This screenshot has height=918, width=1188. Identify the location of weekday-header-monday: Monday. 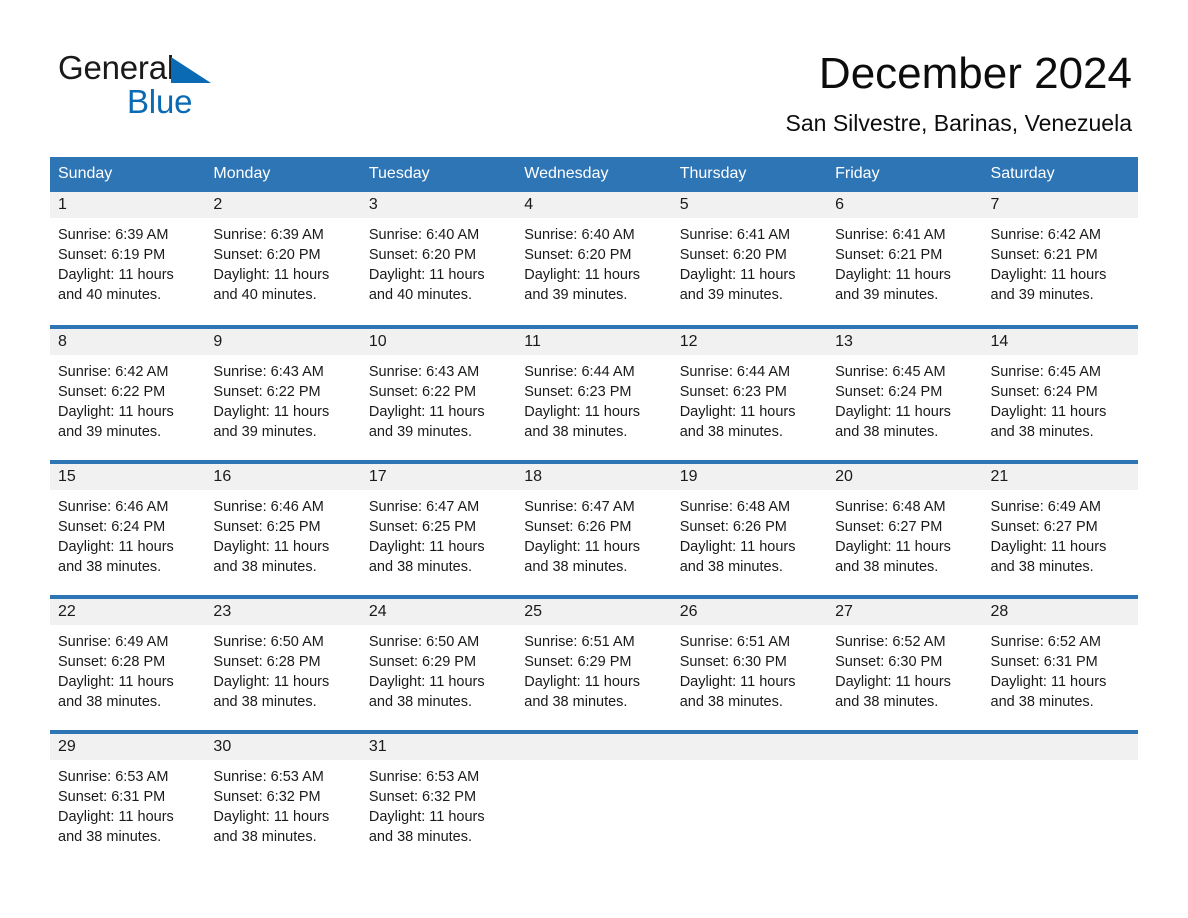
(283, 174).